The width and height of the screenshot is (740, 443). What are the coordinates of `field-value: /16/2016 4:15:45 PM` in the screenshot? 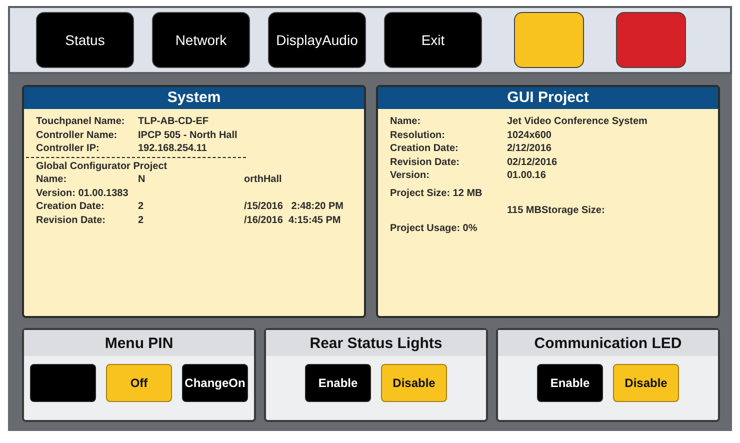 It's located at (293, 220).